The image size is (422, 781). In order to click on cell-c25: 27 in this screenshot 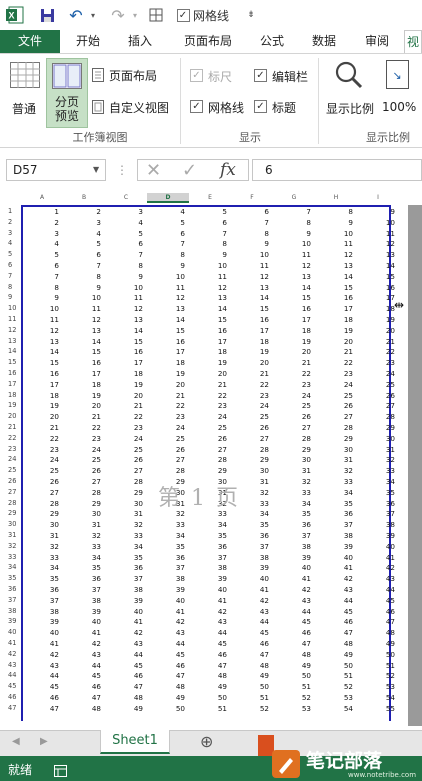, I will do `click(124, 470)`.